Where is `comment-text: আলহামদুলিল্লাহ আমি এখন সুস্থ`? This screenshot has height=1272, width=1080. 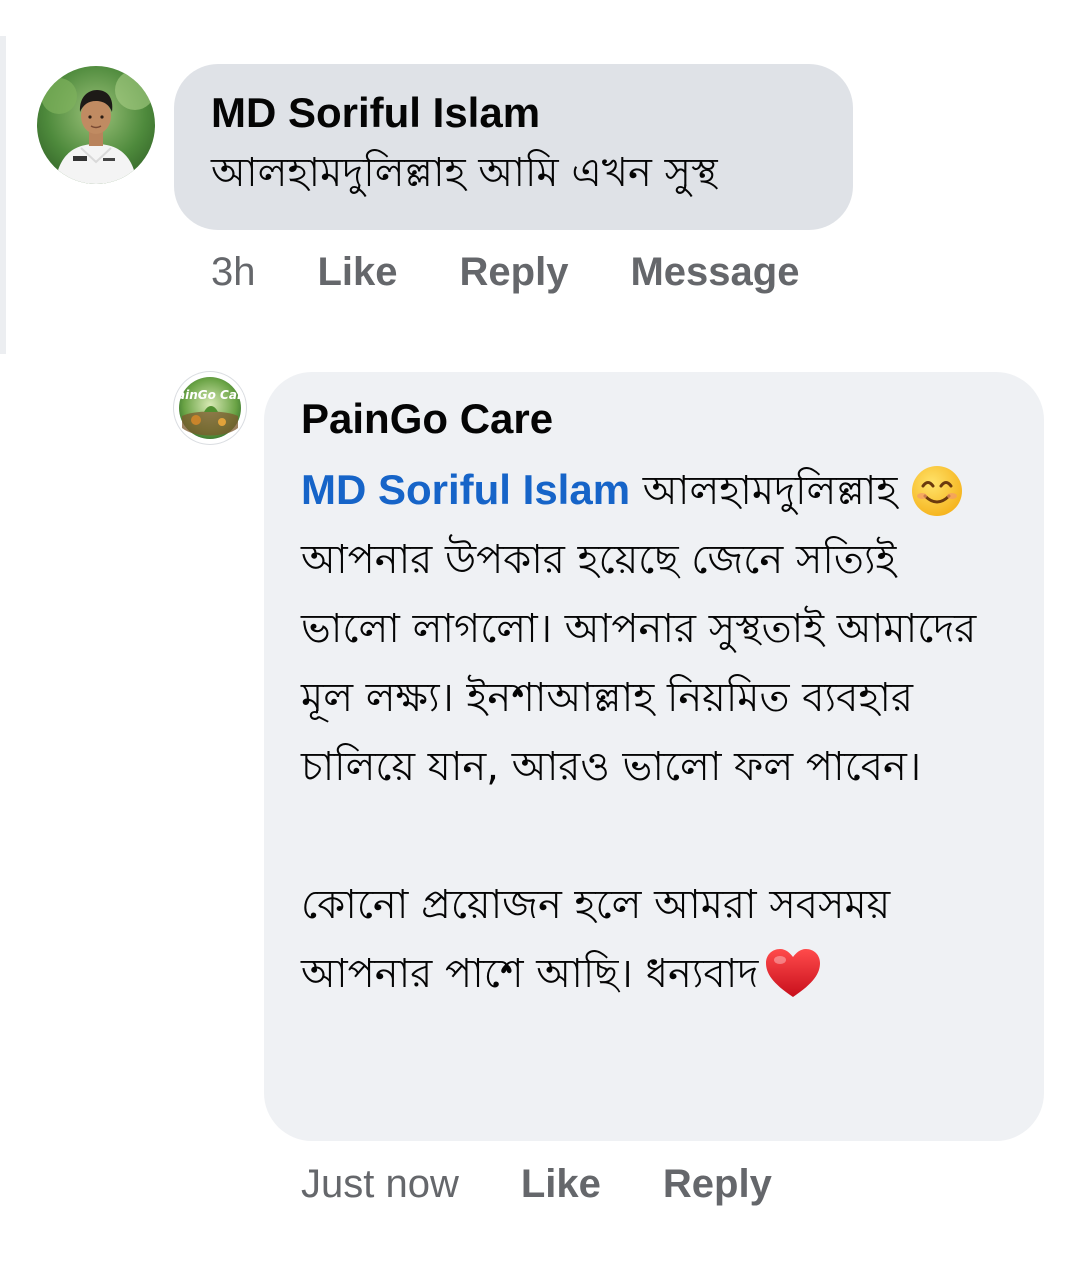 comment-text: আলহামদুলিল্লাহ আমি এখন সুস্থ is located at coordinates (464, 173).